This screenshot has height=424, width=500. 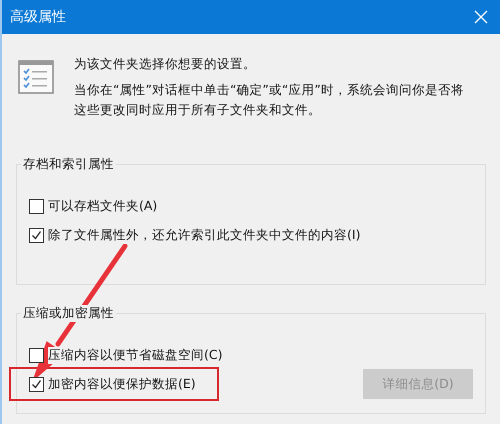 I want to click on description-text: 当你在“属性”对话框中单击“确定”或“应用”时，系统会询问你是否将这些更改同时应用于所有子文件夹和文件。, so click(x=269, y=100).